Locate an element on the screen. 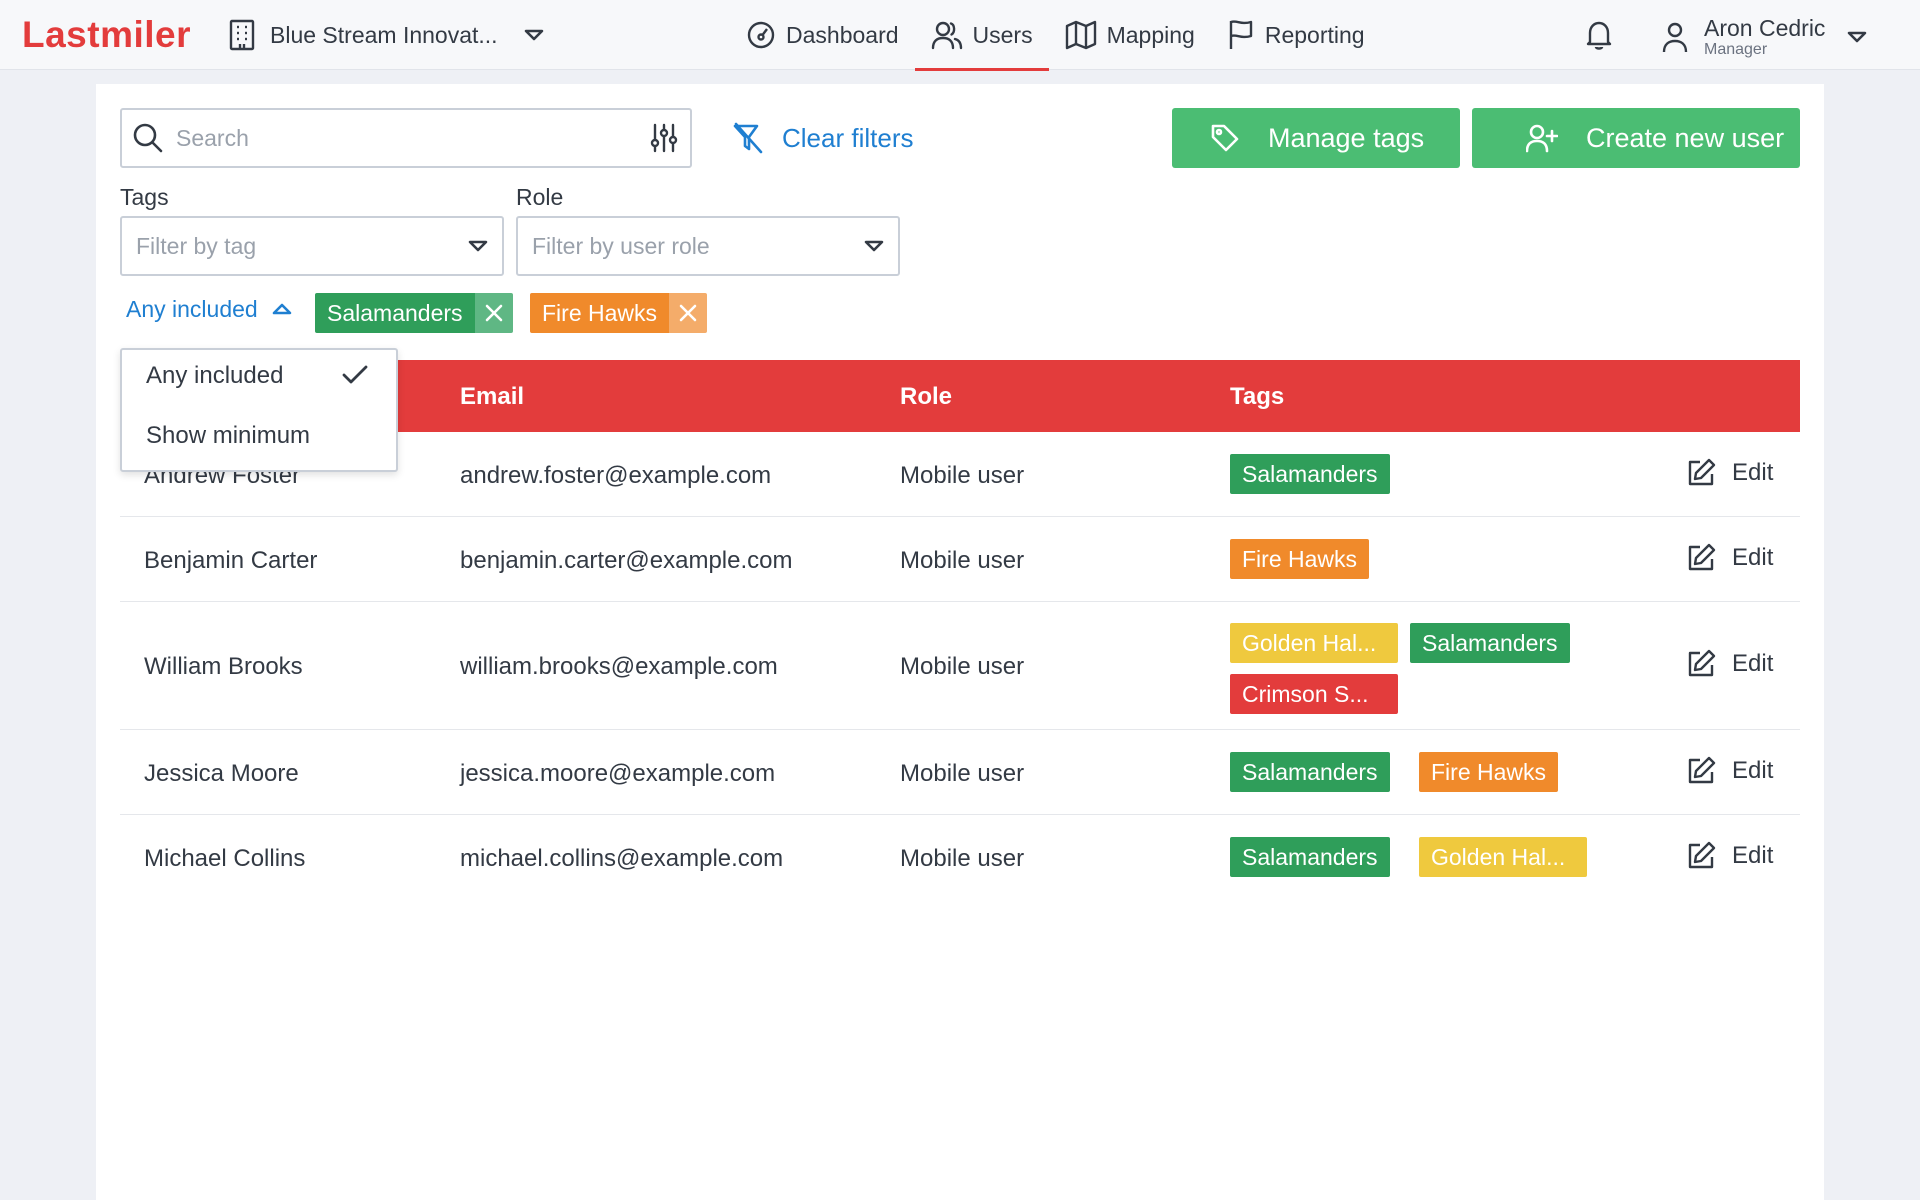 Image resolution: width=1920 pixels, height=1200 pixels. user-info: Aron Cedric Manager is located at coordinates (1764, 37).